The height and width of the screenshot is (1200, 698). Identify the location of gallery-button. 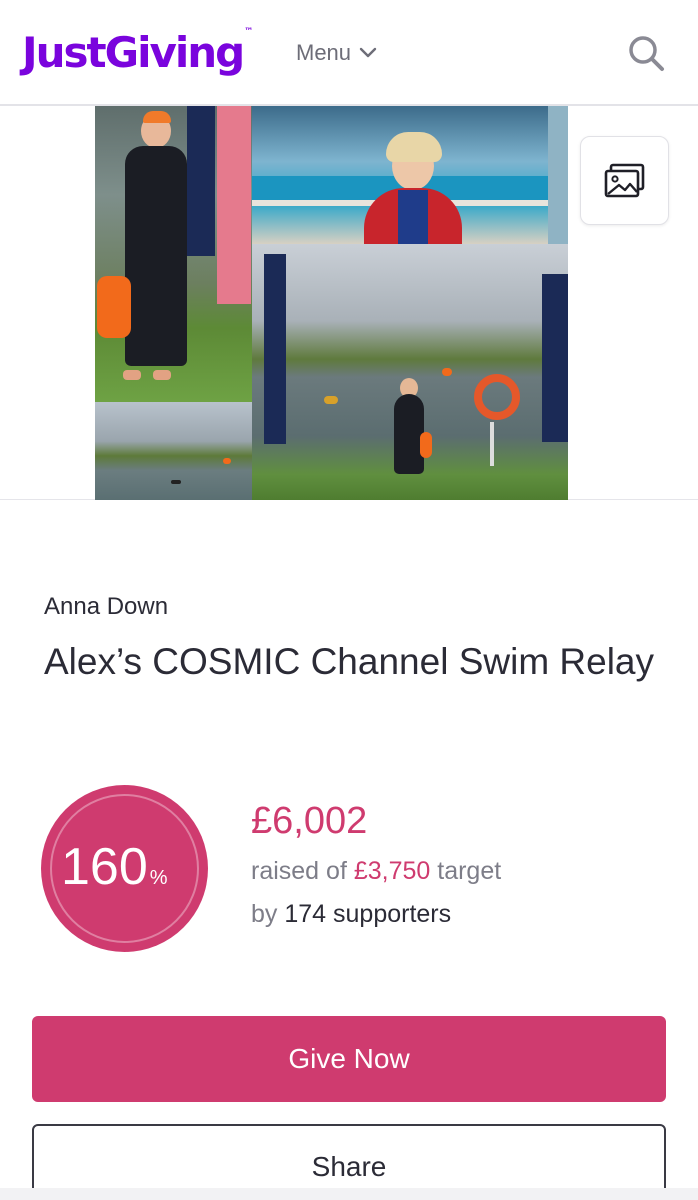
(624, 180).